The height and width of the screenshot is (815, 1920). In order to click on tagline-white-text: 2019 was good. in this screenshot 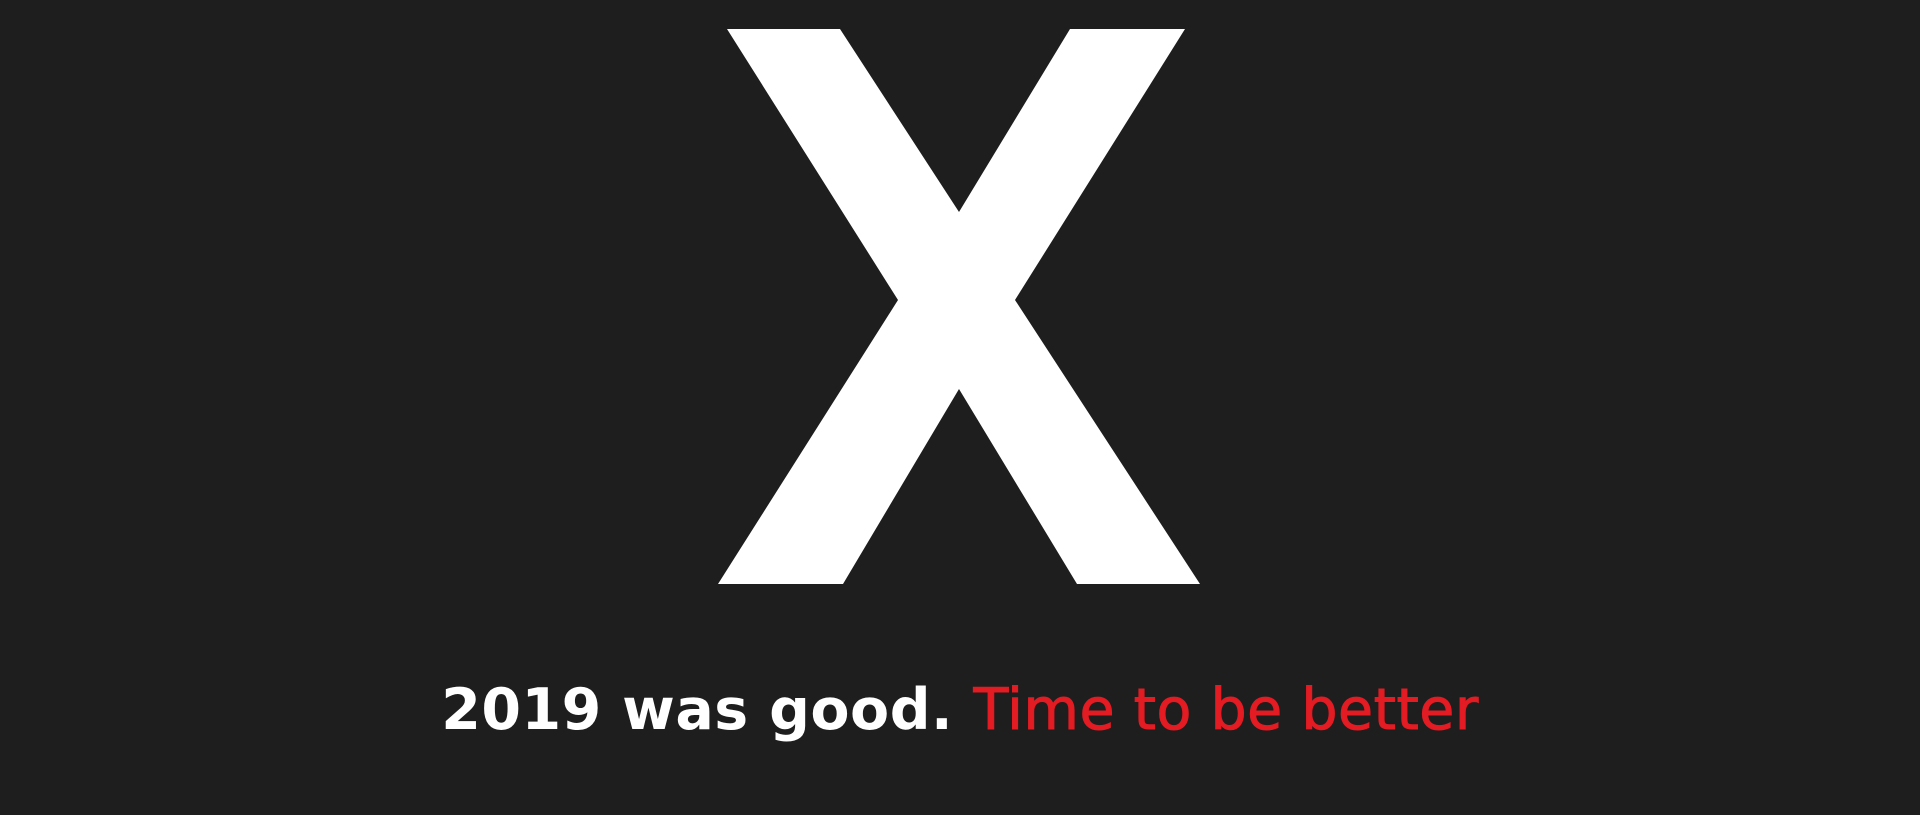, I will do `click(697, 710)`.